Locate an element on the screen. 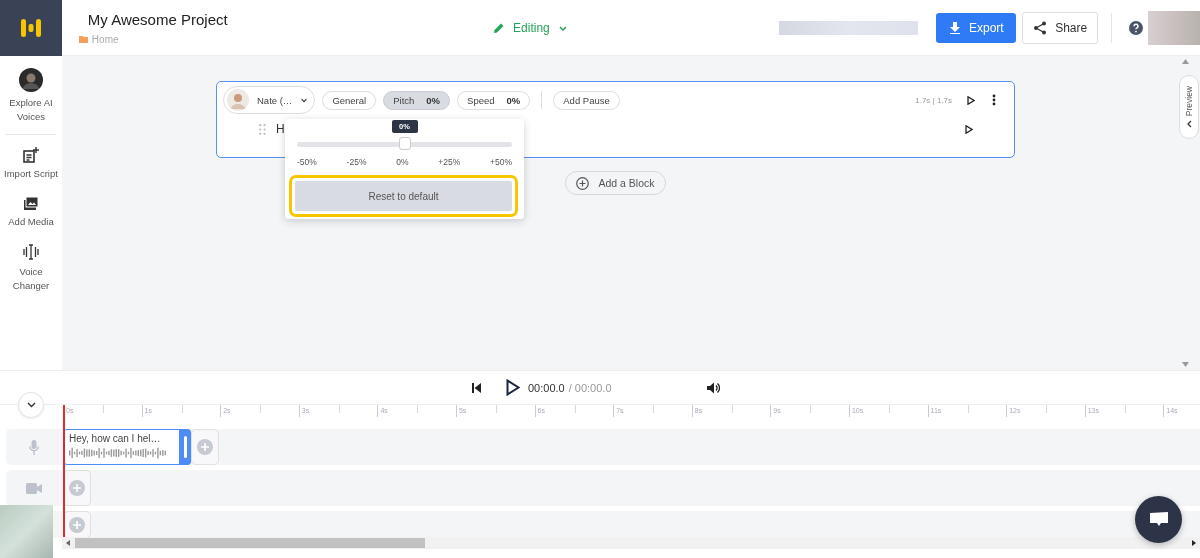  total-time: / 00:00.0 is located at coordinates (590, 387).